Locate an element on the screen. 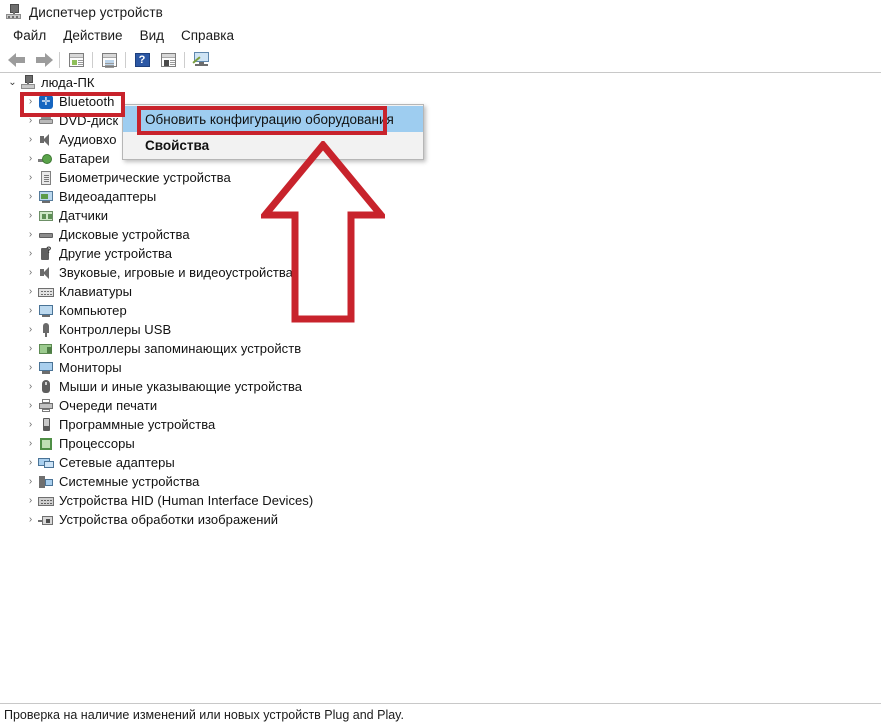 The image size is (881, 726). tree-node-system-devices: › Системные устройства is located at coordinates (440, 481).